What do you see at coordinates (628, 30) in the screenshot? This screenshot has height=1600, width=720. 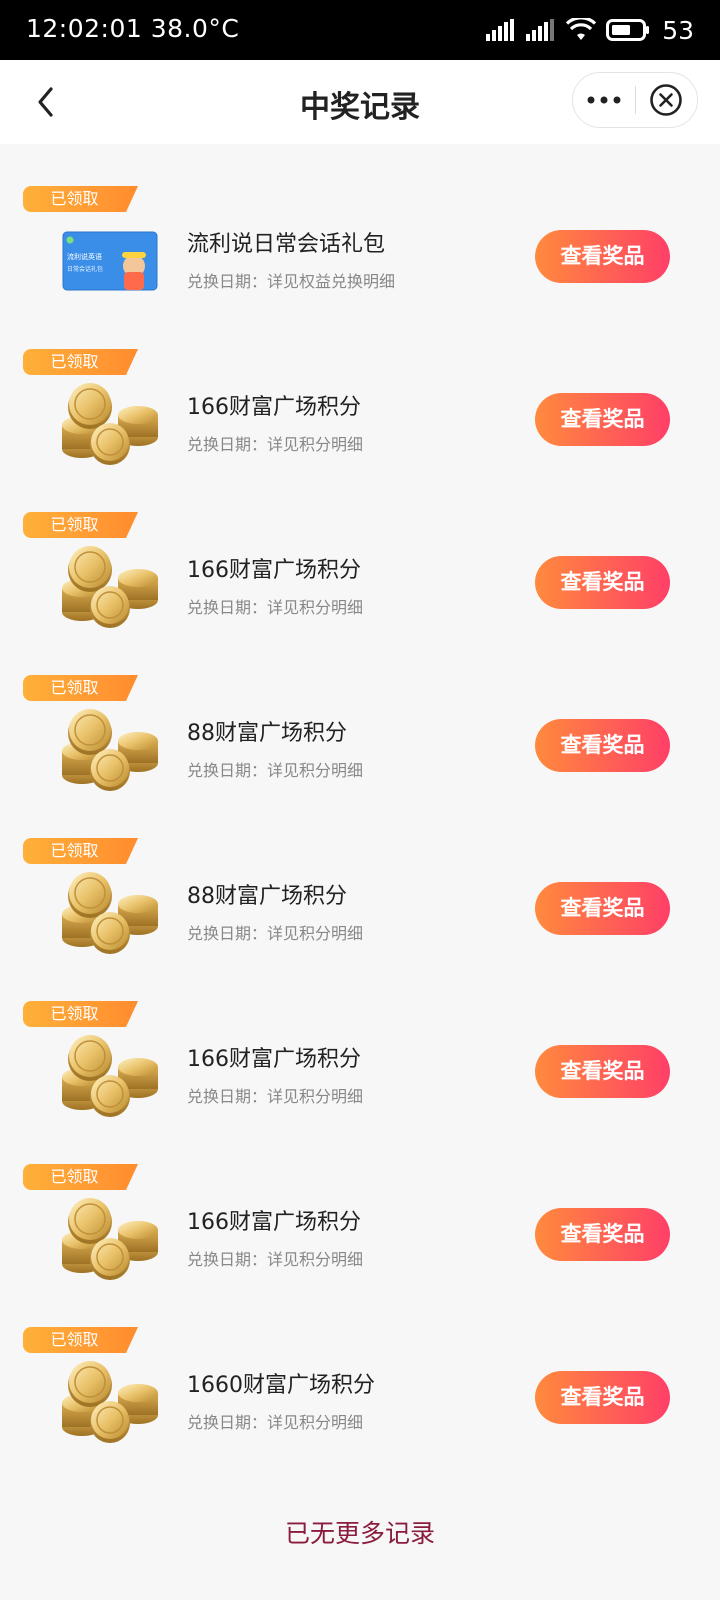 I see `battery-icon` at bounding box center [628, 30].